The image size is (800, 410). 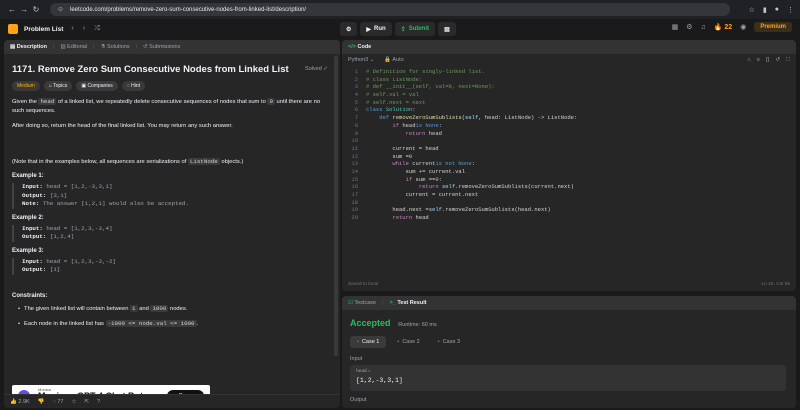 I want to click on case-label: Case 1, so click(x=370, y=342).